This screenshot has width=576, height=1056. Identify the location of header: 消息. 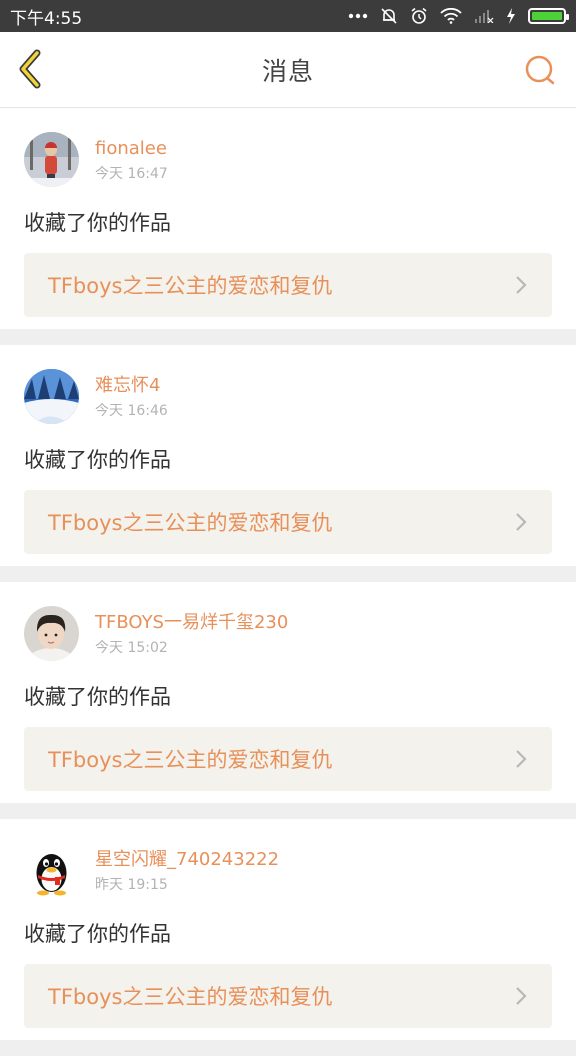
(288, 70).